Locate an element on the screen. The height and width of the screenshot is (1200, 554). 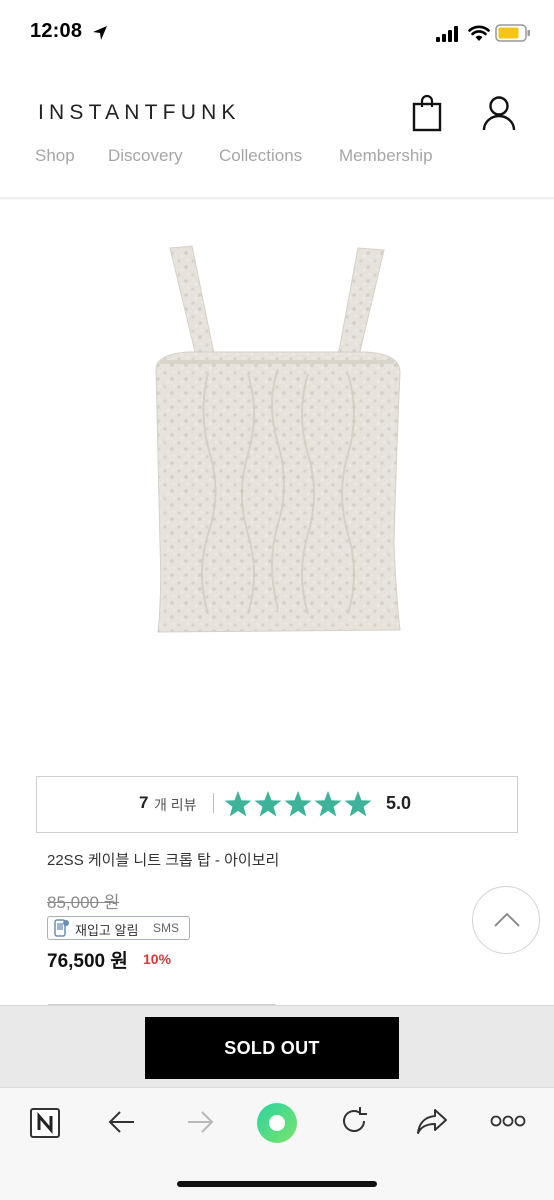
restock-alert-label: 재입고 알림 is located at coordinates (107, 930).